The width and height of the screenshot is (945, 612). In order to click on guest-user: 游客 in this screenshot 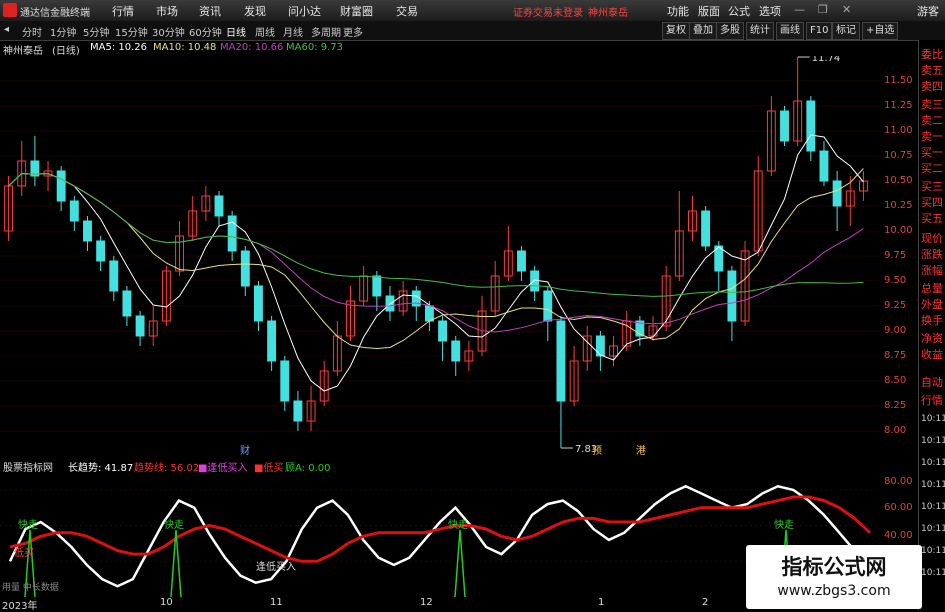, I will do `click(928, 11)`.